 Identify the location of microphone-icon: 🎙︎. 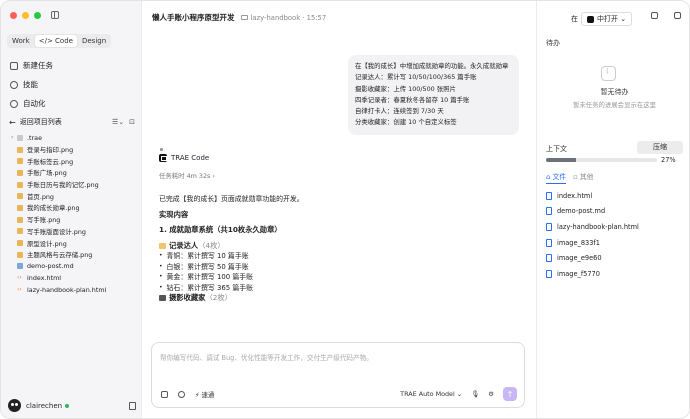
(475, 394).